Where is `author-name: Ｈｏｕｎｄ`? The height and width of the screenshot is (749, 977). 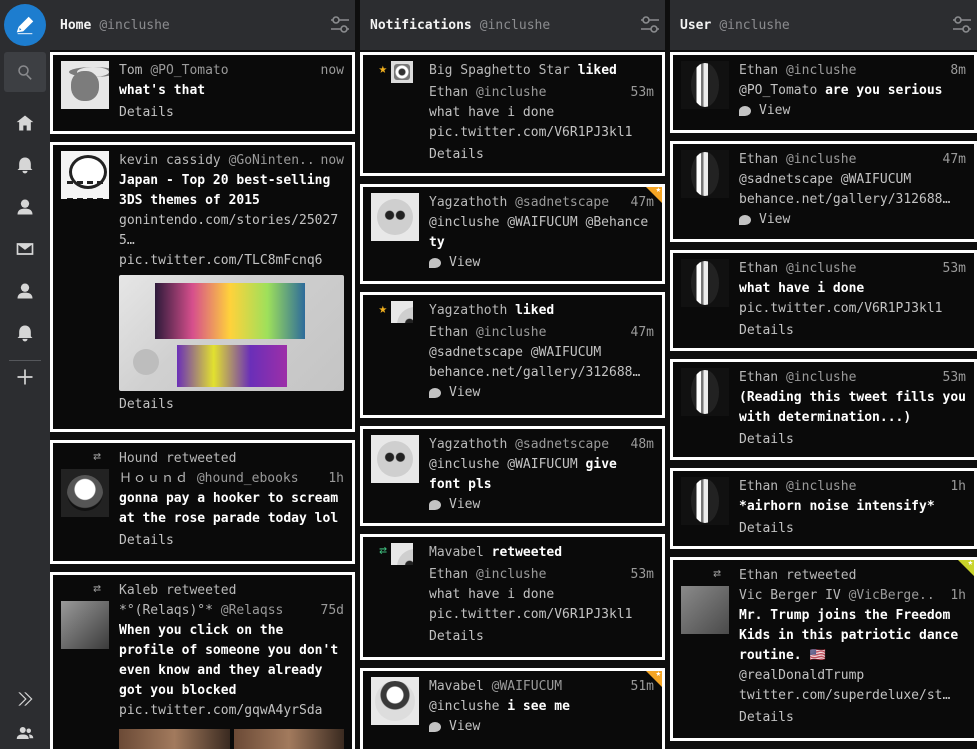
author-name: Ｈｏｕｎｄ is located at coordinates (154, 478).